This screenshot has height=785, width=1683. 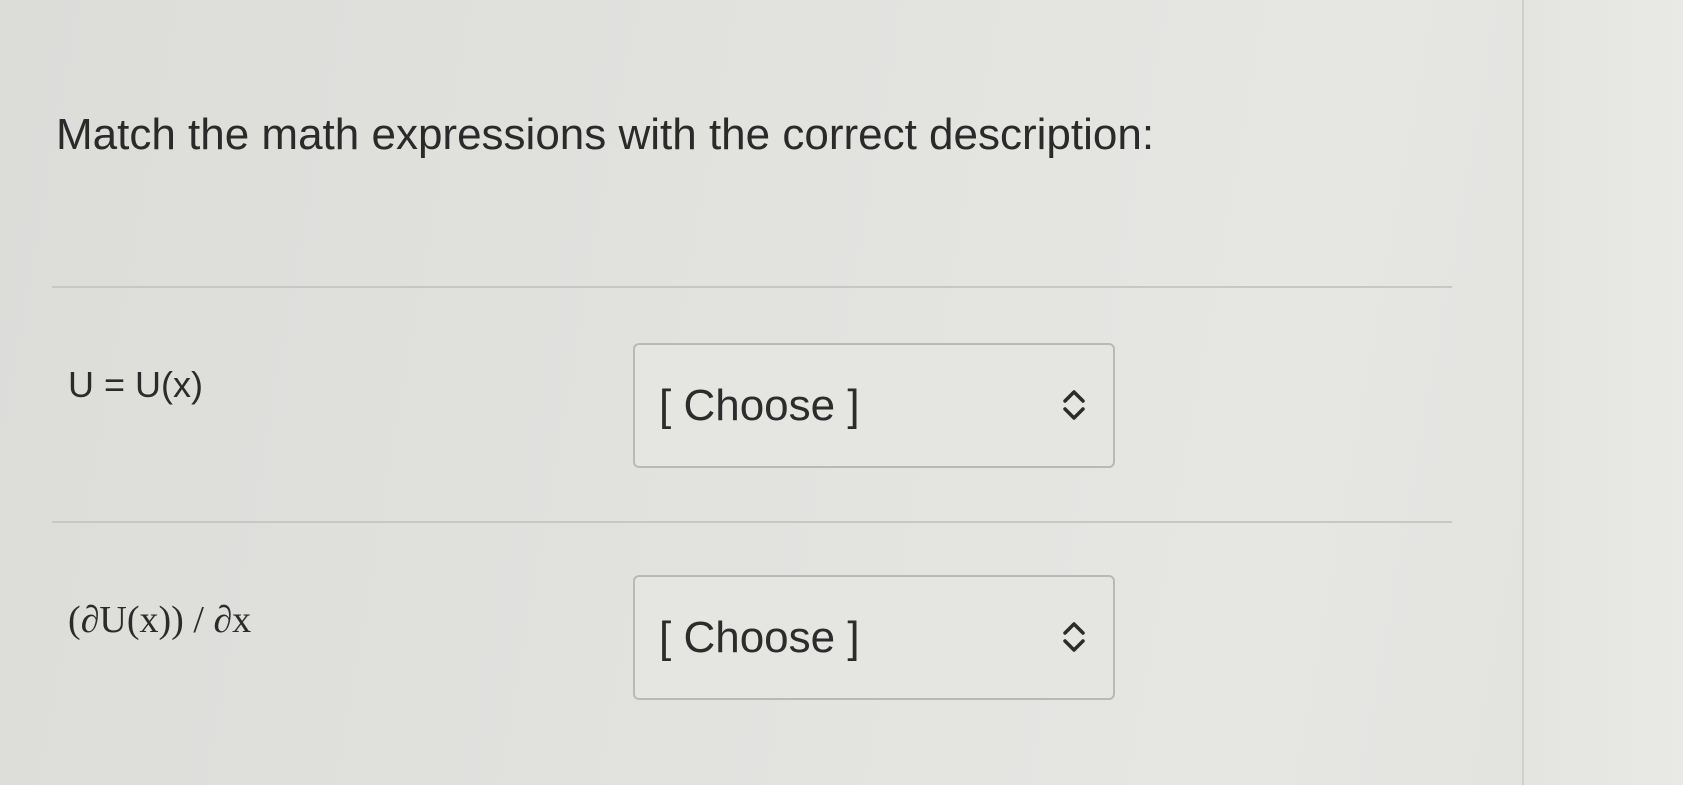 What do you see at coordinates (874, 637) in the screenshot?
I see `description-select-2: [ Choose ]` at bounding box center [874, 637].